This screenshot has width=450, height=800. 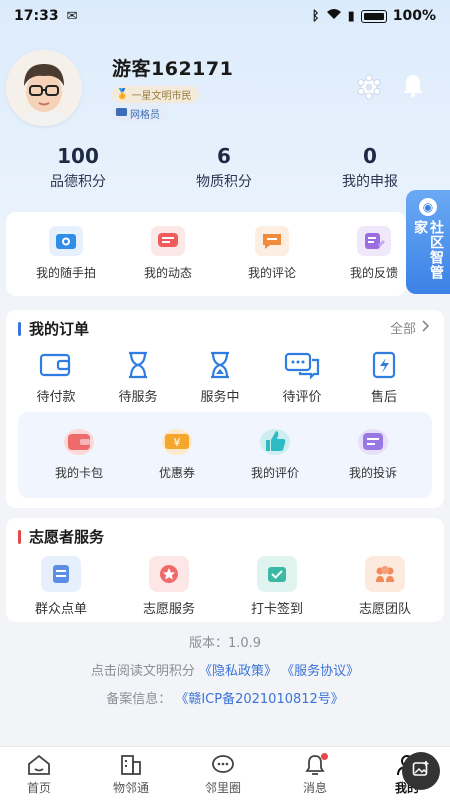 What do you see at coordinates (78, 156) in the screenshot?
I see `stat-value: 100` at bounding box center [78, 156].